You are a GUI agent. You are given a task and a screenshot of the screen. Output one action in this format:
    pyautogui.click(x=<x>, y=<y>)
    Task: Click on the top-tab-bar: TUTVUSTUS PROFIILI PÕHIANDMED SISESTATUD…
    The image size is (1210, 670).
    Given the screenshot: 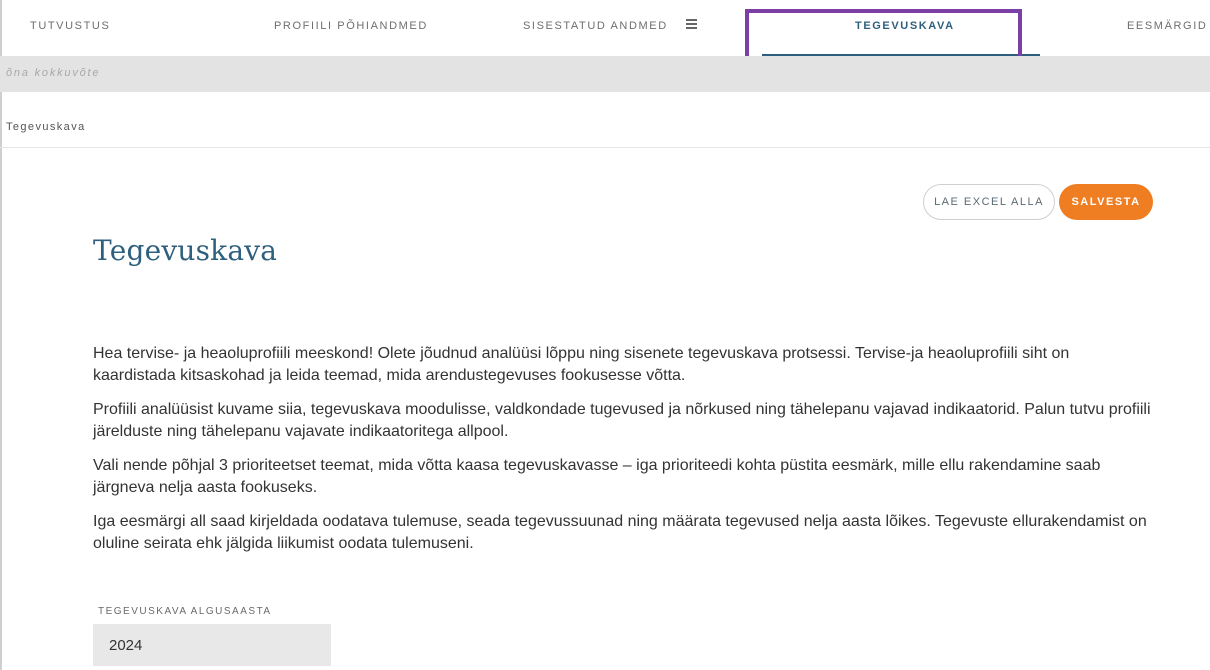 What is the action you would take?
    pyautogui.click(x=605, y=28)
    